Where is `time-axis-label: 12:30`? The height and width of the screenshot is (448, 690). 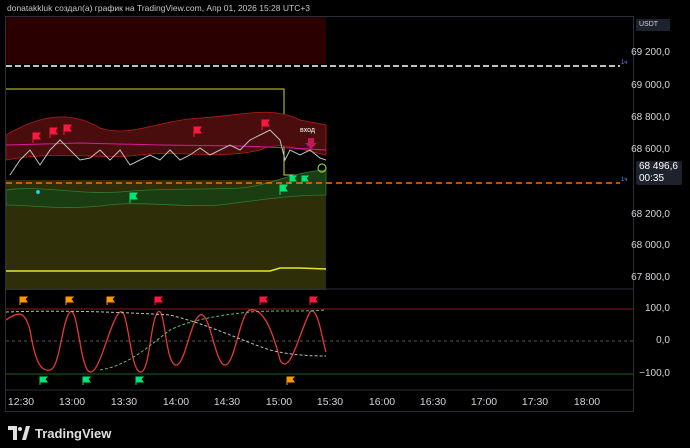
time-axis-label: 12:30 is located at coordinates (21, 402).